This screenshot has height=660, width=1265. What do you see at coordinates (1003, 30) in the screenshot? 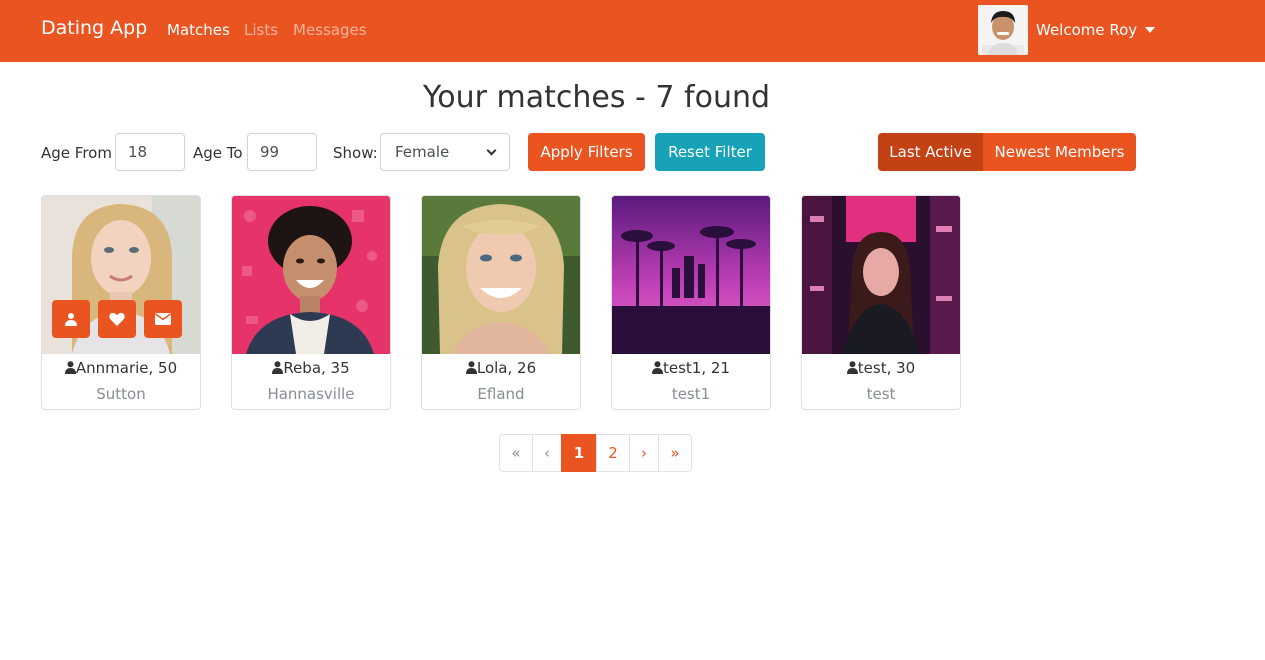
I see `user-avatar` at bounding box center [1003, 30].